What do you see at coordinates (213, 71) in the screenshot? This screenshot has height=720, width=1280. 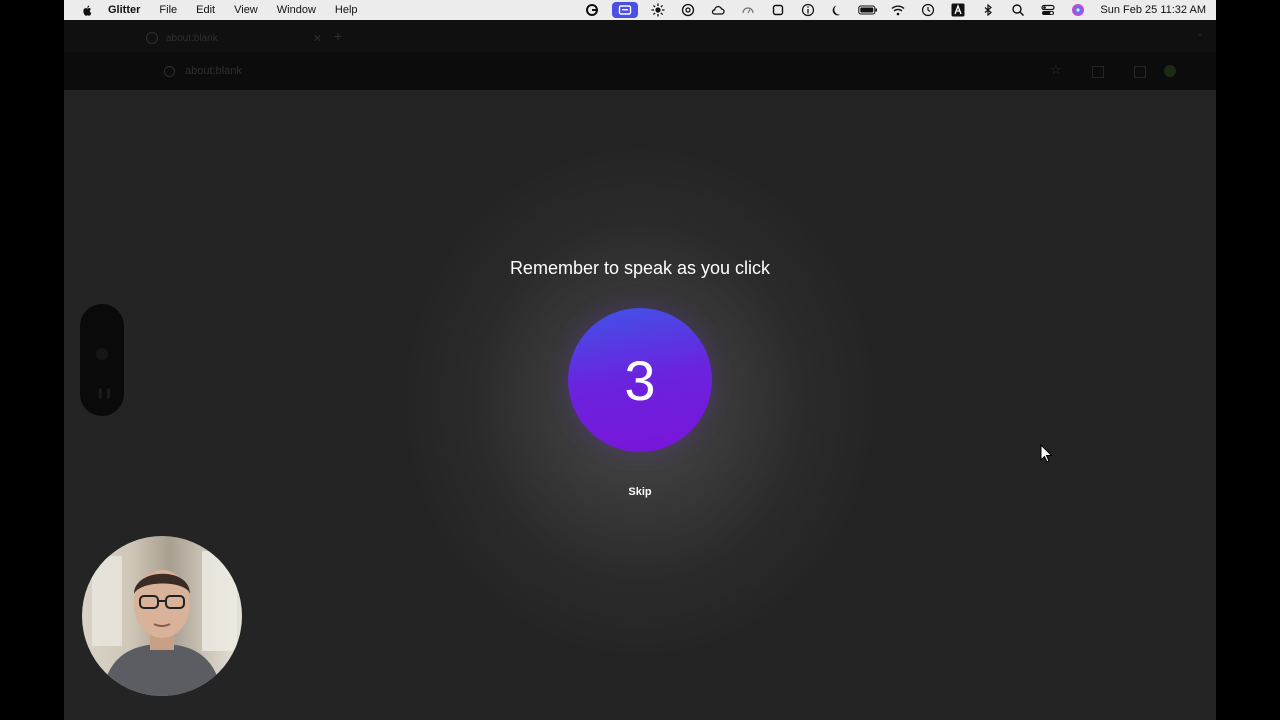 I see `address-text: about:blank` at bounding box center [213, 71].